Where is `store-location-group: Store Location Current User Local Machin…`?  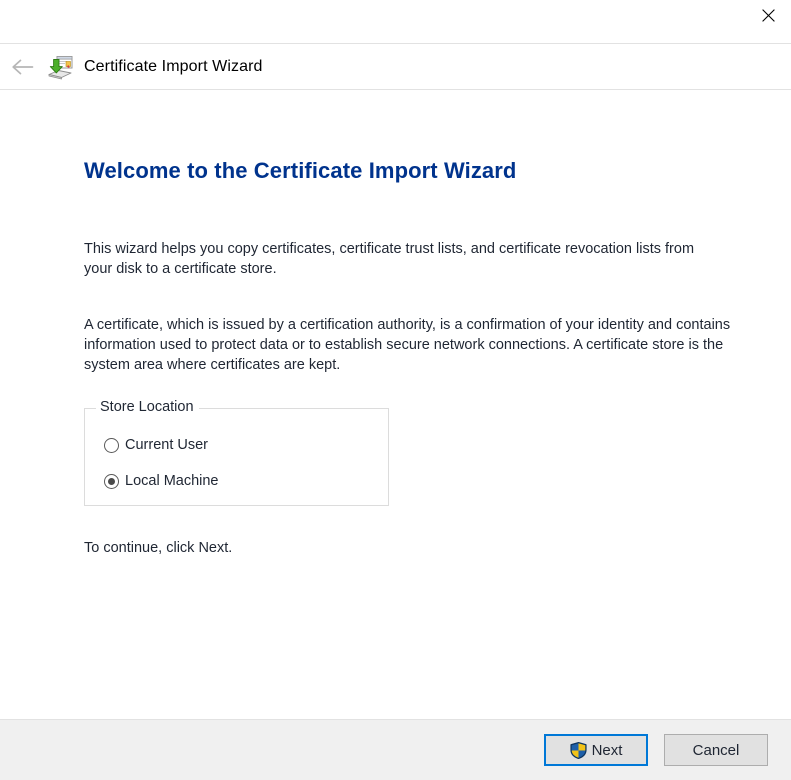 store-location-group: Store Location Current User Local Machin… is located at coordinates (236, 452).